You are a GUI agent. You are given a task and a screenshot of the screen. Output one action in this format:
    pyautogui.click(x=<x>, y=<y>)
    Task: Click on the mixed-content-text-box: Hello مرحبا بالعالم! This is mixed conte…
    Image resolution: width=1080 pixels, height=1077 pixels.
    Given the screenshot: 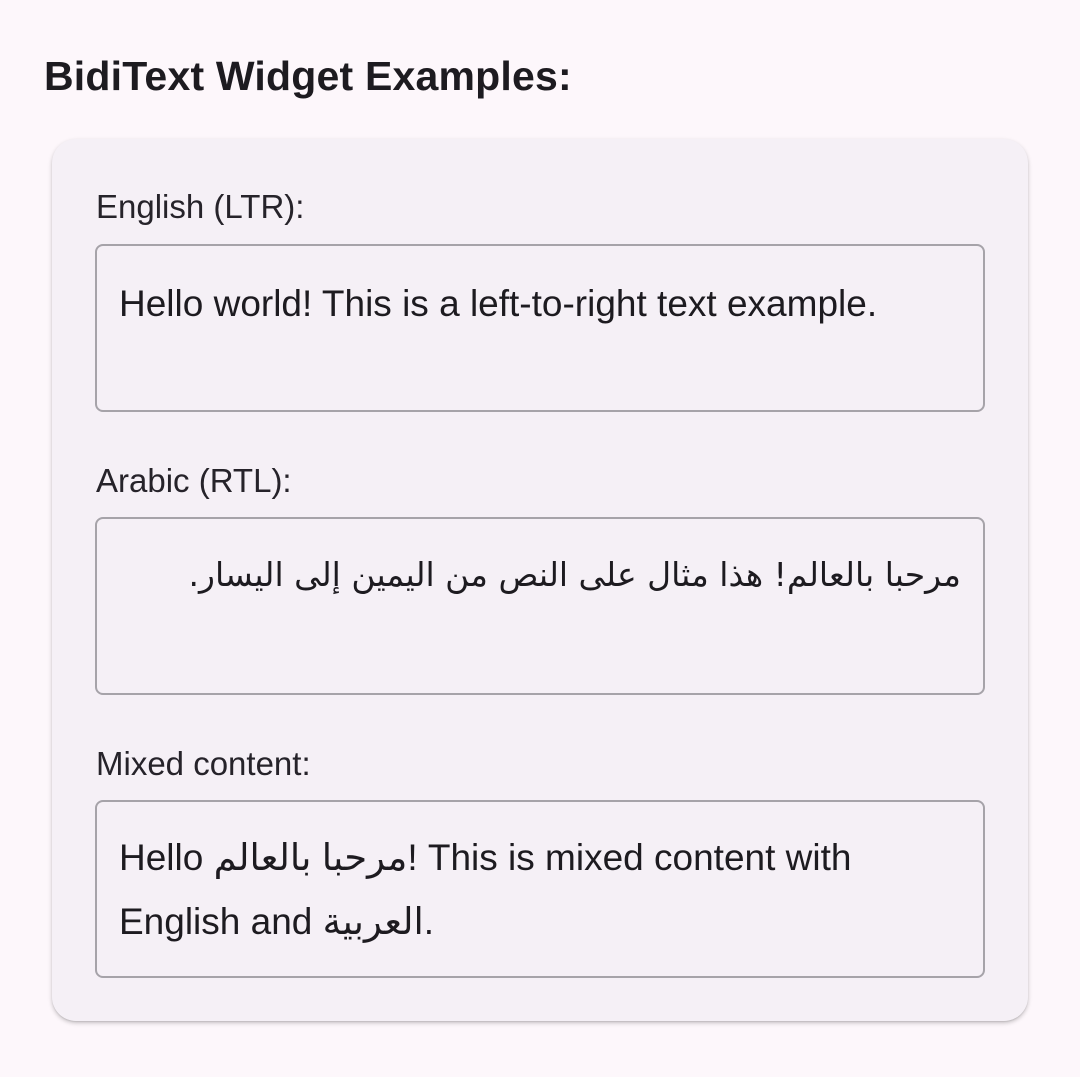 What is the action you would take?
    pyautogui.click(x=540, y=889)
    